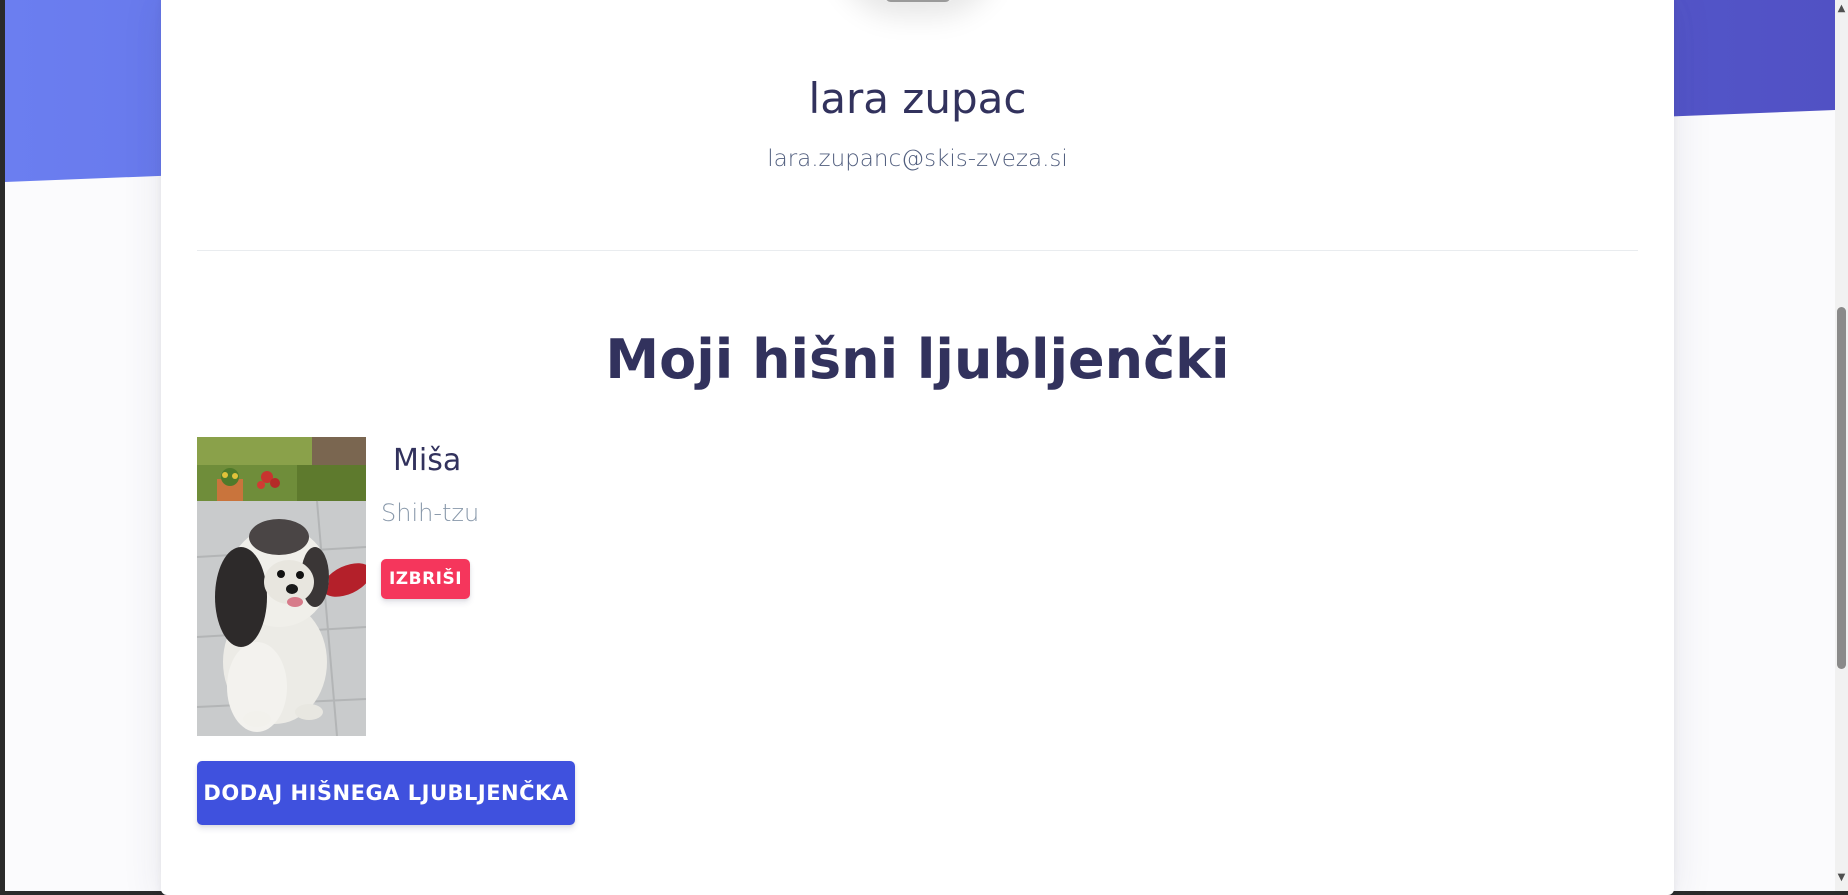  What do you see at coordinates (917, 159) in the screenshot?
I see `profile-email: lara.zupanc@skis-zveza.si` at bounding box center [917, 159].